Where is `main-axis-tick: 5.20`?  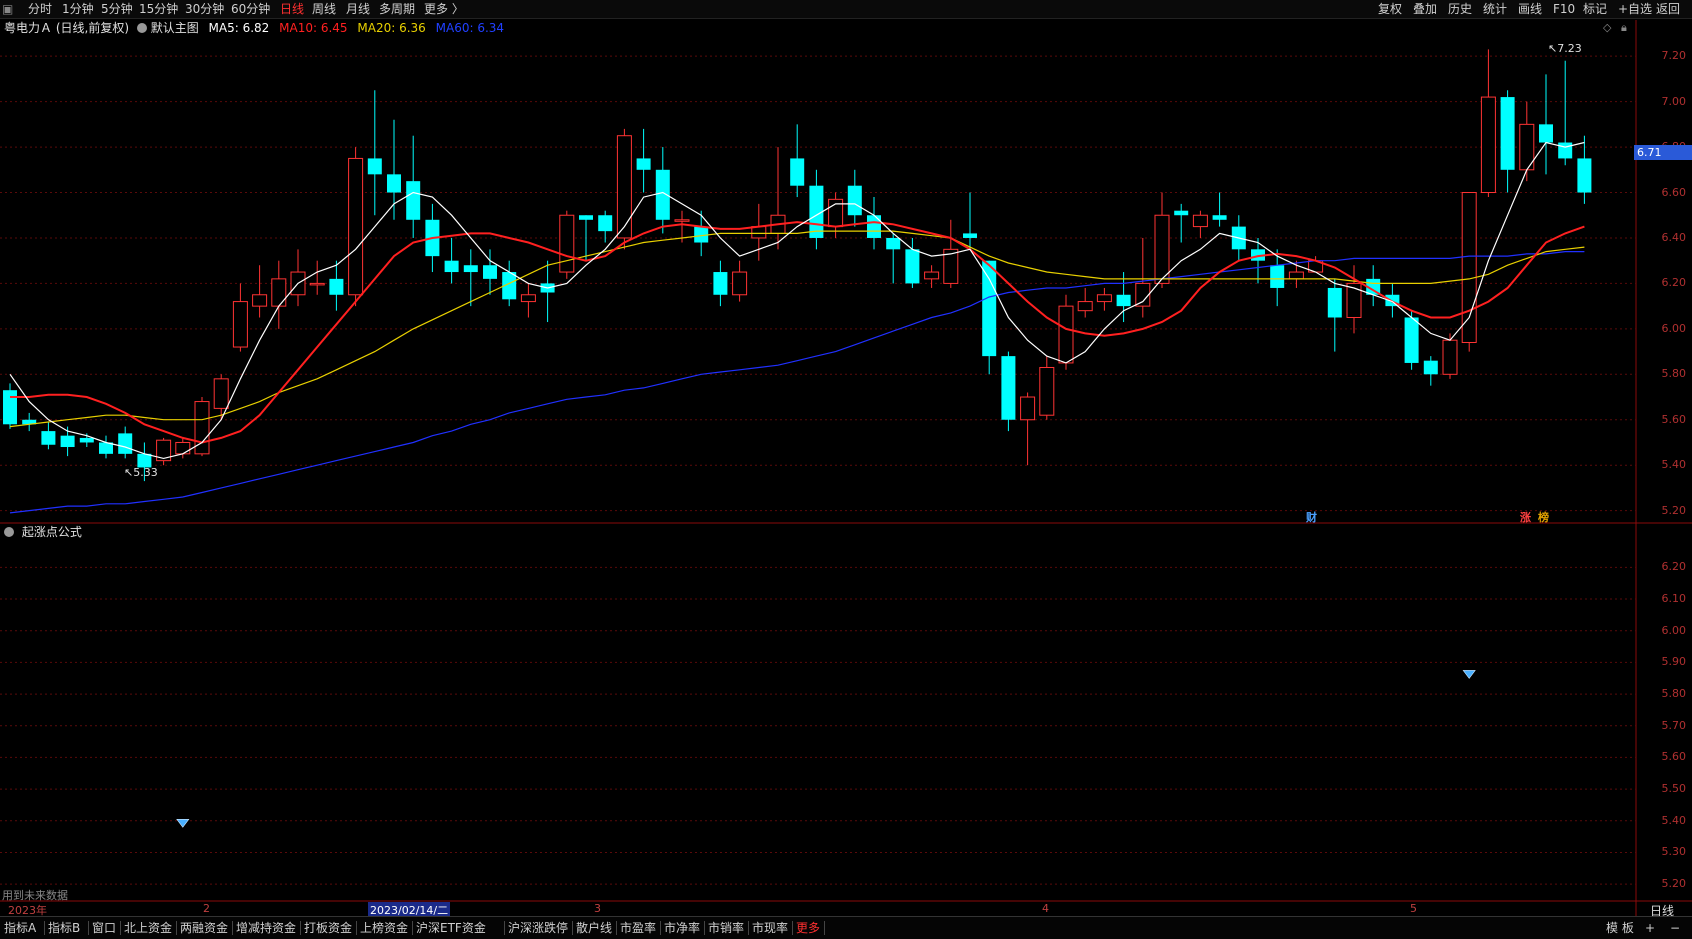 main-axis-tick: 5.20 is located at coordinates (1674, 510).